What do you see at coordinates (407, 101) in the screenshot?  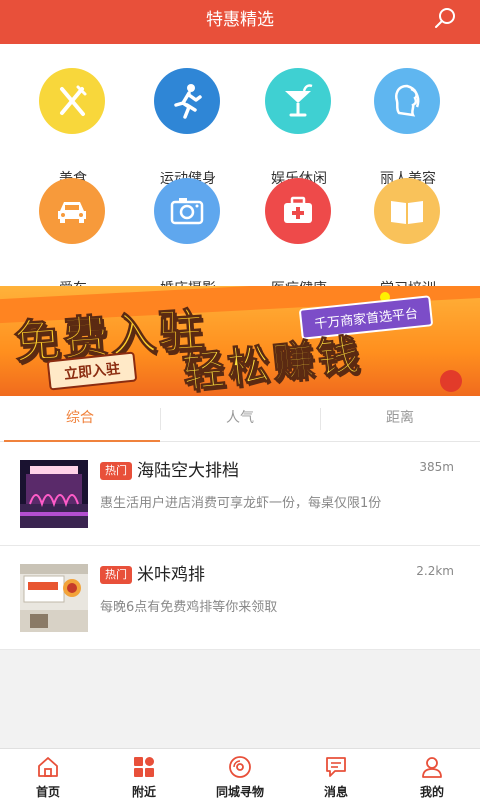 I see `woman-profile-icon` at bounding box center [407, 101].